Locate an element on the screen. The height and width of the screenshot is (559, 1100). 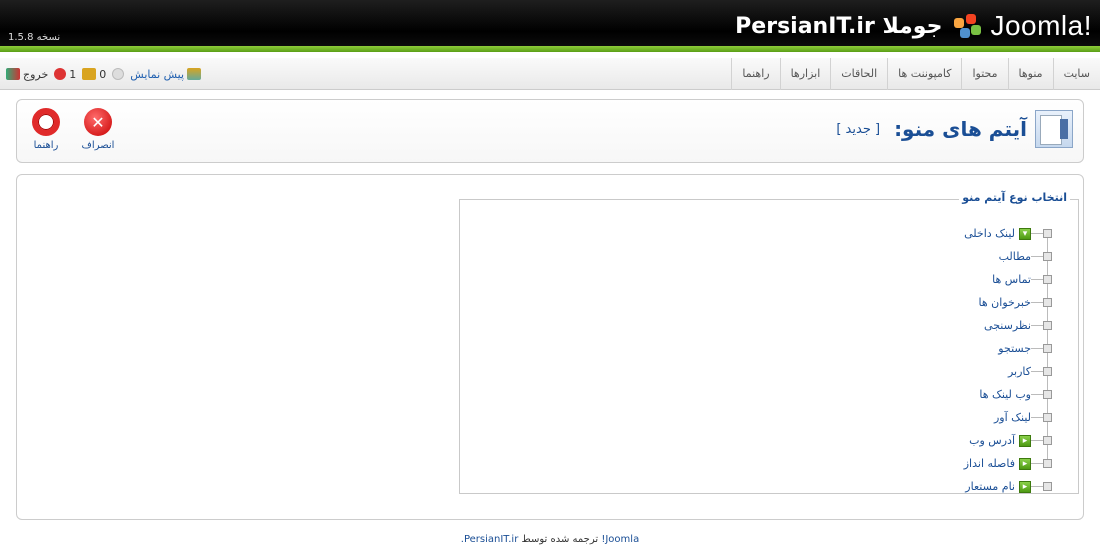
cancel-label: انصراف is located at coordinates (98, 145).